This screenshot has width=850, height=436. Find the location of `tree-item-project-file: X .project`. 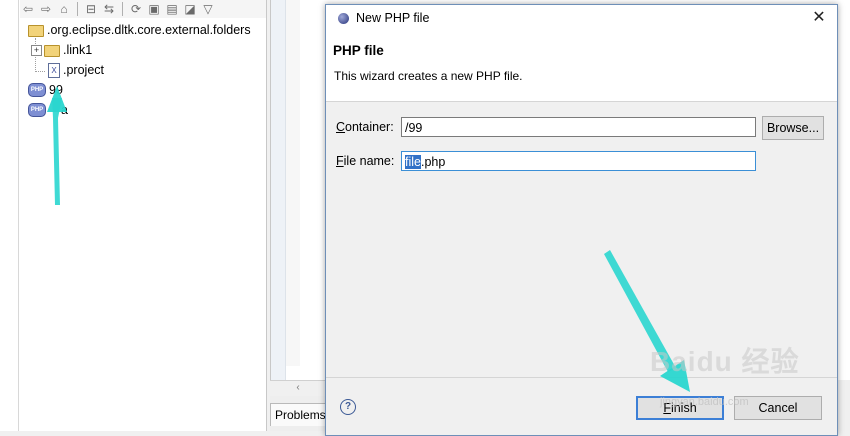

tree-item-project-file: X .project is located at coordinates (76, 70).